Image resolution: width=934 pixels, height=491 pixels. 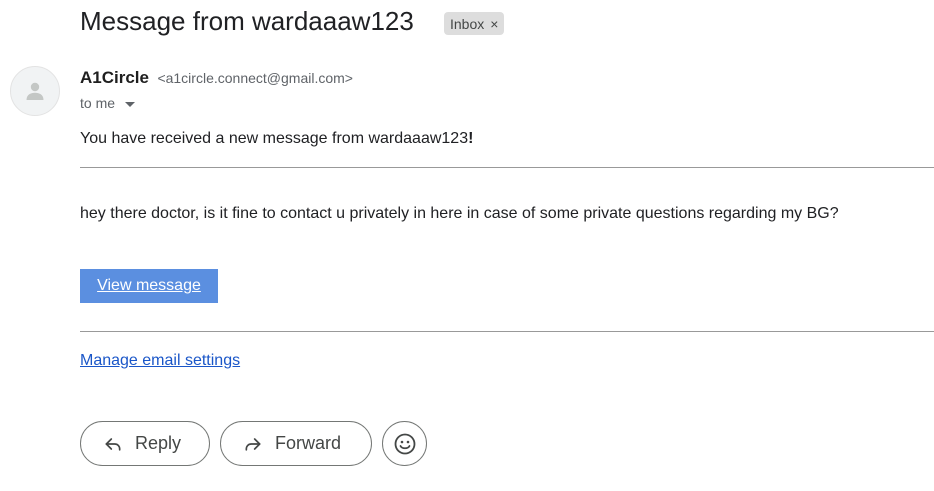 I want to click on forward-arrow-icon, so click(x=253, y=444).